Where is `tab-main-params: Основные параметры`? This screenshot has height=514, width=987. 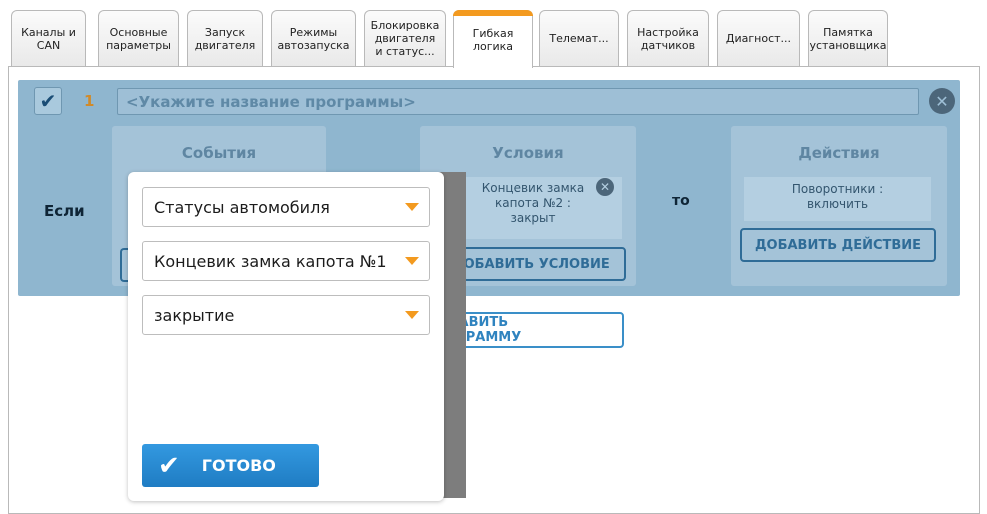
tab-main-params: Основные параметры is located at coordinates (138, 38).